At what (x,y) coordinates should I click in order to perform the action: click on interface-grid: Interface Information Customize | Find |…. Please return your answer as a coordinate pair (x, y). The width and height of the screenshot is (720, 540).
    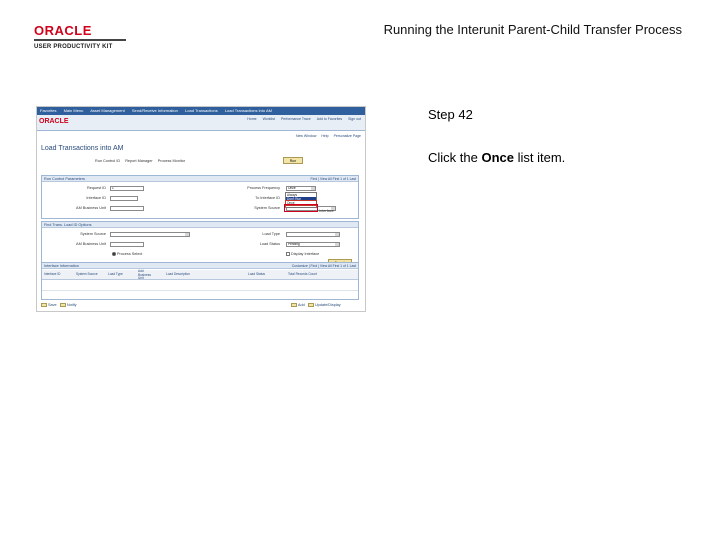
    Looking at the image, I should click on (200, 281).